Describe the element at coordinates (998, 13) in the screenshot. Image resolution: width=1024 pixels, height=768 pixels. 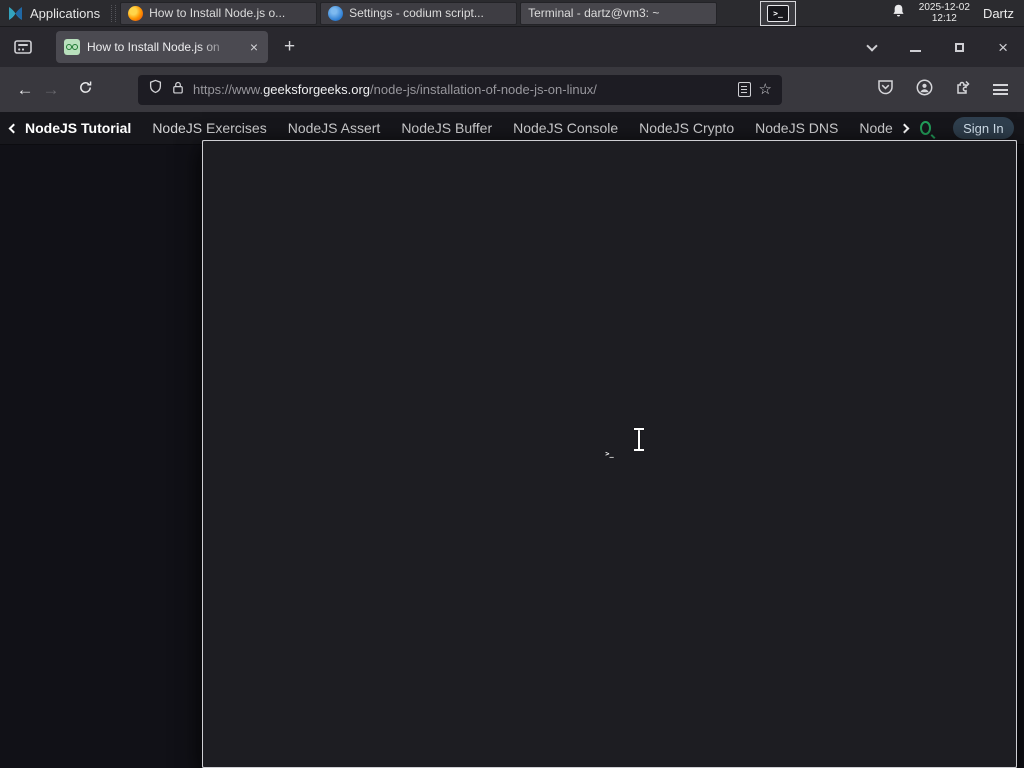
I see `user-menu: Dartz` at that location.